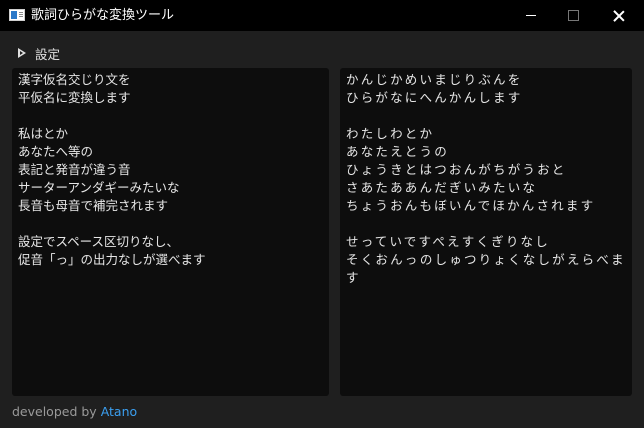 This screenshot has height=428, width=644. I want to click on minimize-icon, so click(531, 15).